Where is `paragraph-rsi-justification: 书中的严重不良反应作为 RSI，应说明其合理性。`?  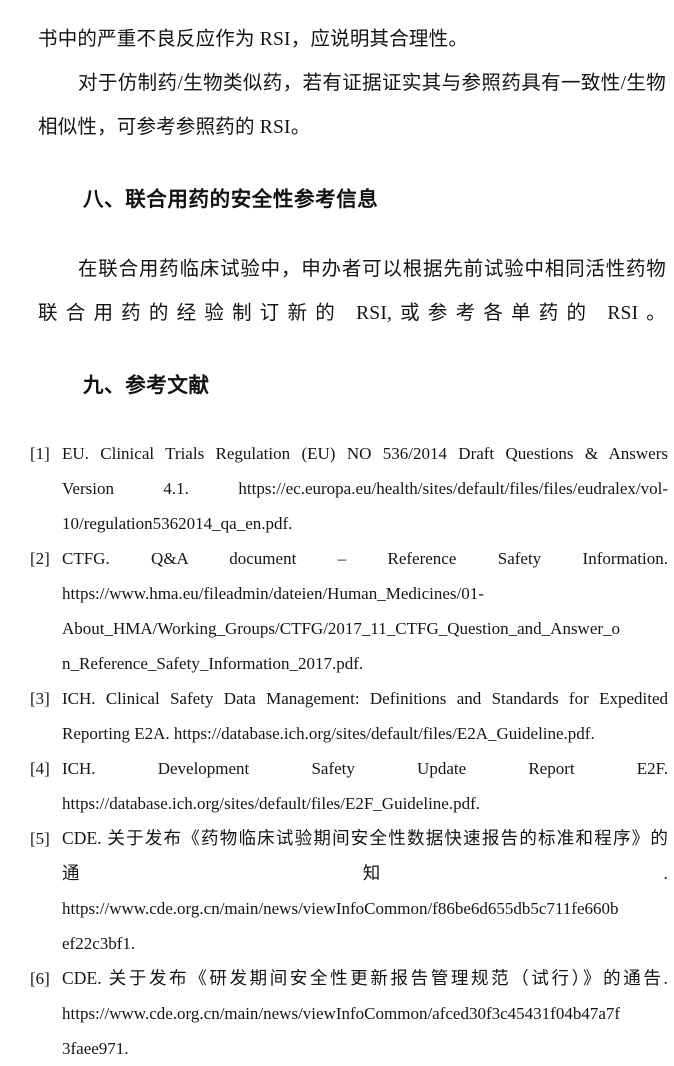 paragraph-rsi-justification: 书中的严重不良反应作为 RSI，应说明其合理性。 is located at coordinates (253, 39).